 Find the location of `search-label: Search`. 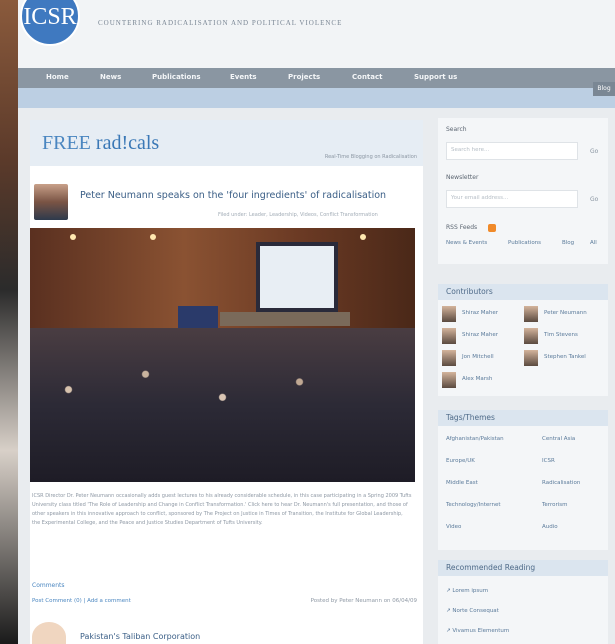

search-label: Search is located at coordinates (456, 129).